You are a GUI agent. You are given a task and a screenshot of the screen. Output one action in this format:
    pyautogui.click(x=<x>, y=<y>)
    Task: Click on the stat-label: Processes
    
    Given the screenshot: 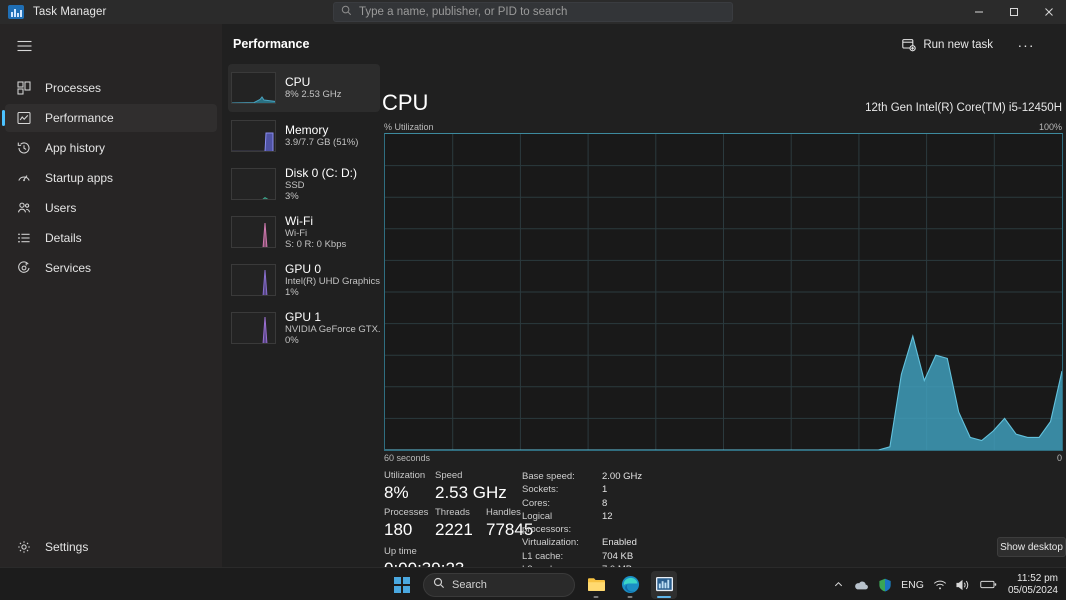 What is the action you would take?
    pyautogui.click(x=406, y=512)
    